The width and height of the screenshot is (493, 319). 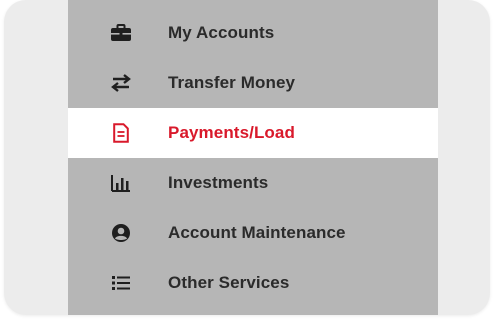 I want to click on menu-item-transfer-money: Transfer Money, so click(x=253, y=83).